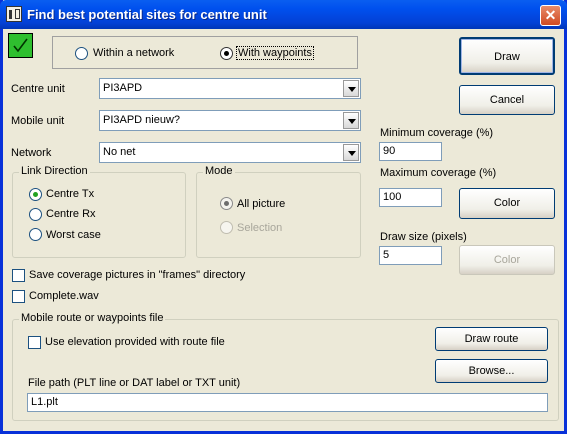  I want to click on cancel-button: Cancel, so click(507, 100).